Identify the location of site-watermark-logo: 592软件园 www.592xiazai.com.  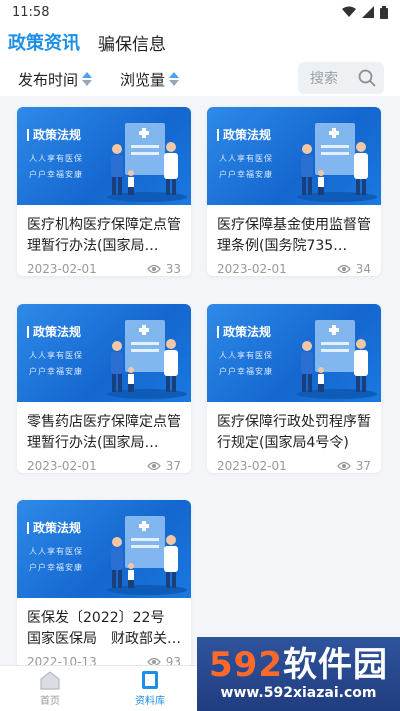
(298, 674).